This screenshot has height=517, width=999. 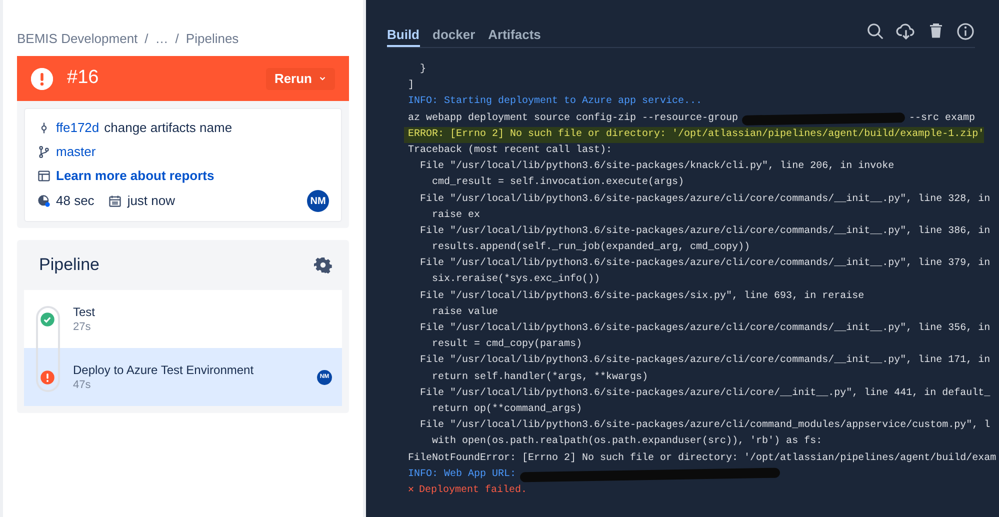 I want to click on log-line: INFO: Web App URL:, so click(x=462, y=475).